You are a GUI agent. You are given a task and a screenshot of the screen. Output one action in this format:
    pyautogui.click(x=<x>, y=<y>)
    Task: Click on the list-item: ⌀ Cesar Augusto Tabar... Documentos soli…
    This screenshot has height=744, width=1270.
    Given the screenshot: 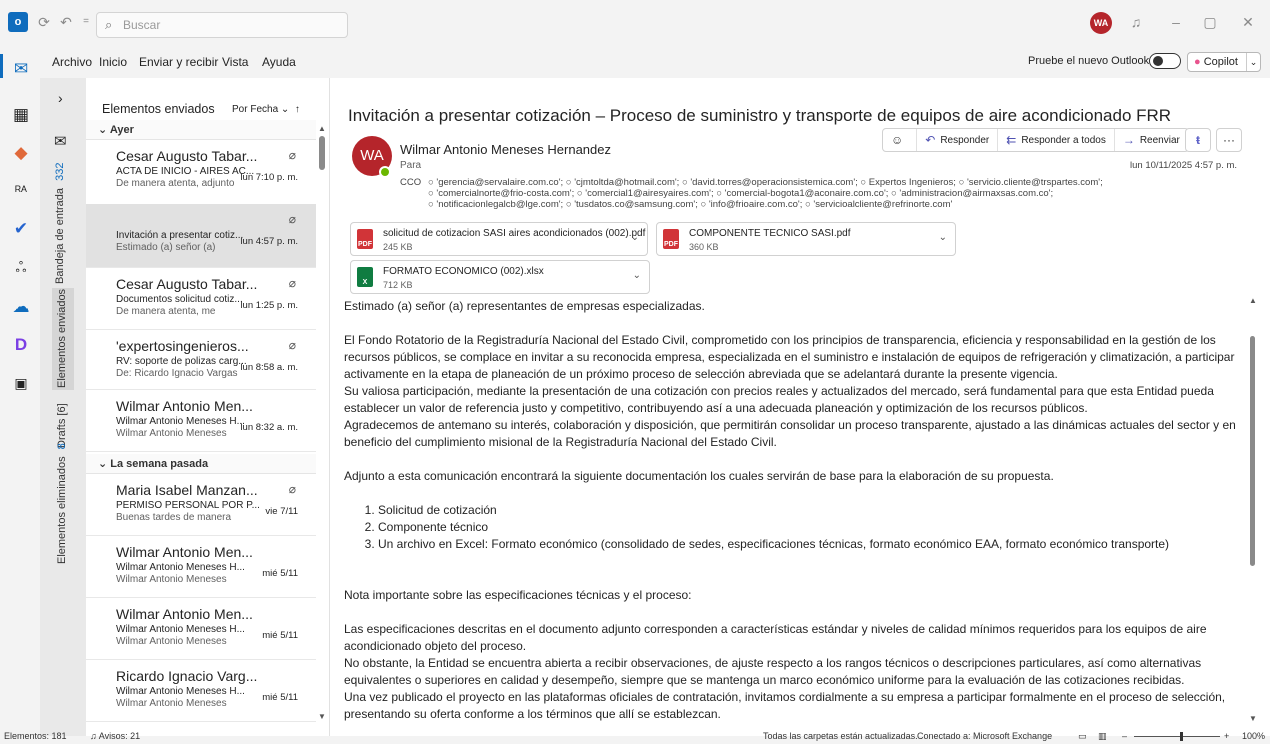 What is the action you would take?
    pyautogui.click(x=201, y=299)
    